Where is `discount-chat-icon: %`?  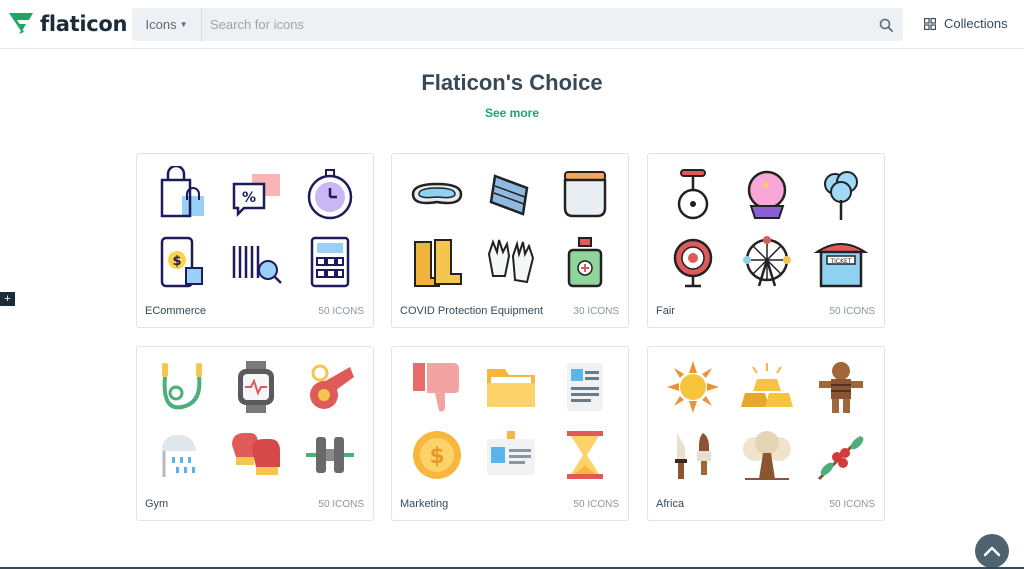
discount-chat-icon: % is located at coordinates (256, 194).